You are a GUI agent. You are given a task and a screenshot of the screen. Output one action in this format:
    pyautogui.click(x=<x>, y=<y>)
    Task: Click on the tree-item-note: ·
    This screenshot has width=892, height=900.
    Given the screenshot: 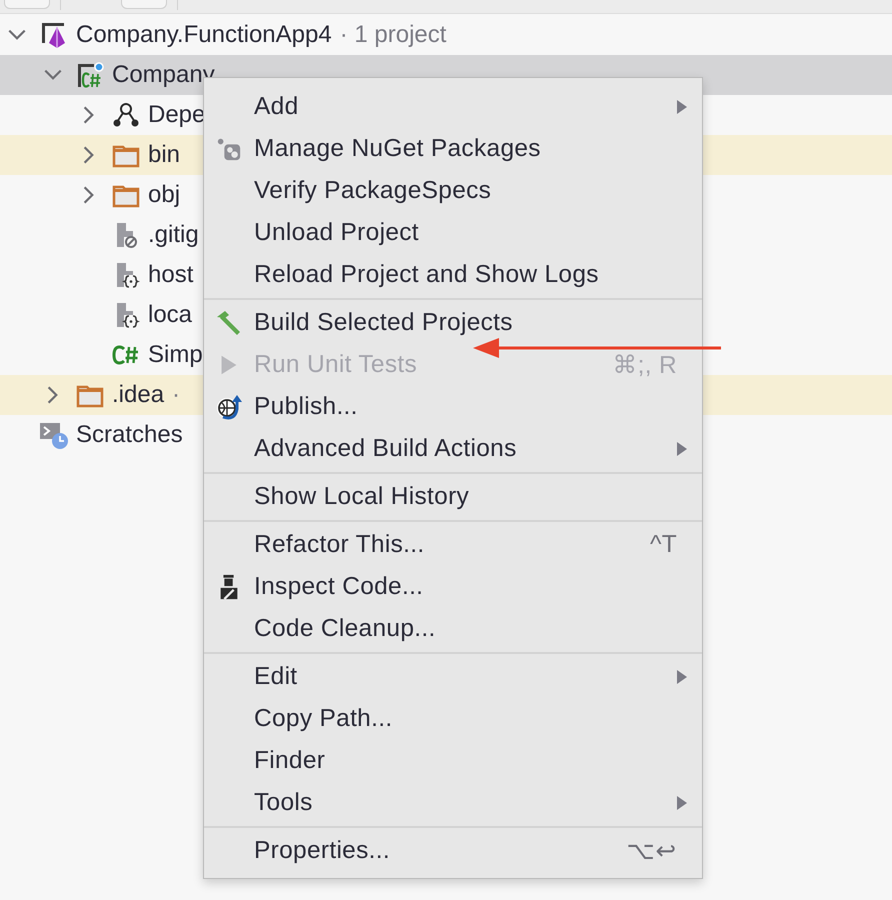 What is the action you would take?
    pyautogui.click(x=176, y=395)
    